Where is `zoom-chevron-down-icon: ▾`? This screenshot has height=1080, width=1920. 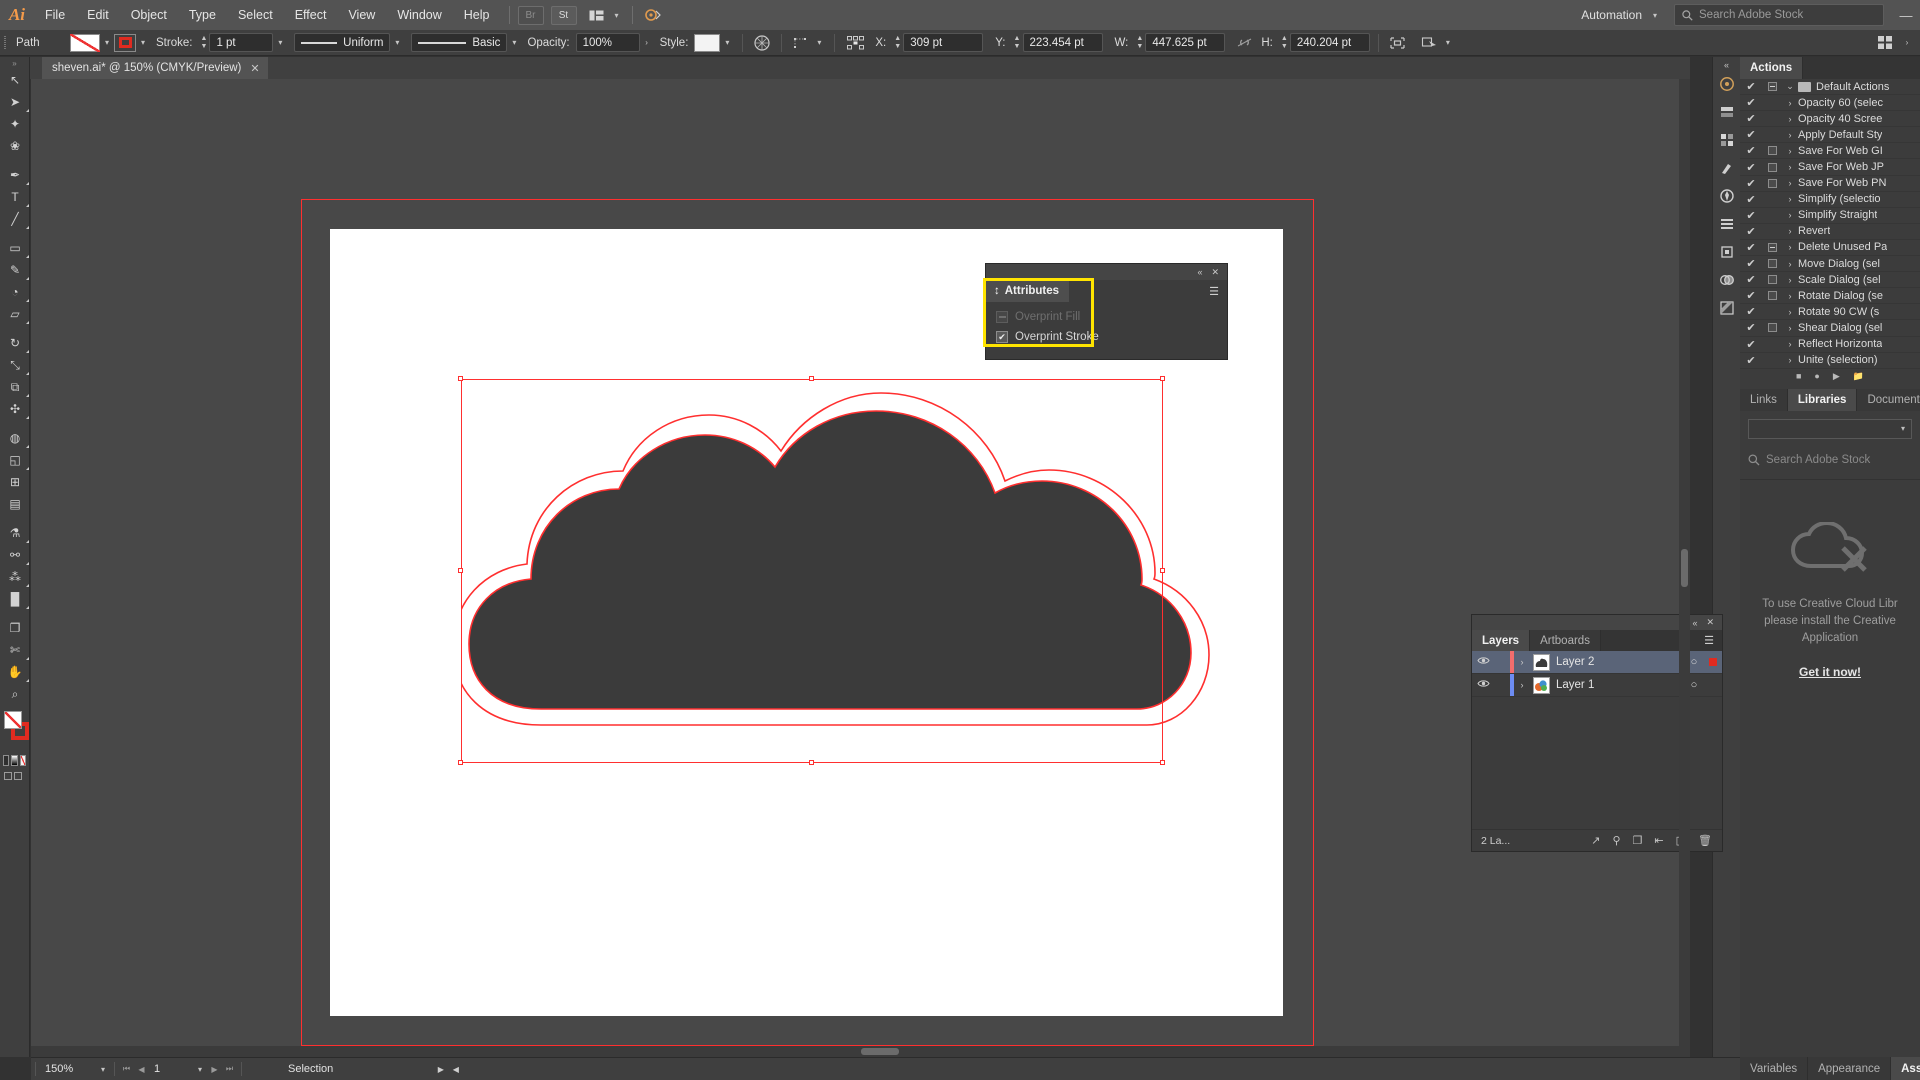
zoom-chevron-down-icon: ▾ is located at coordinates (103, 1069).